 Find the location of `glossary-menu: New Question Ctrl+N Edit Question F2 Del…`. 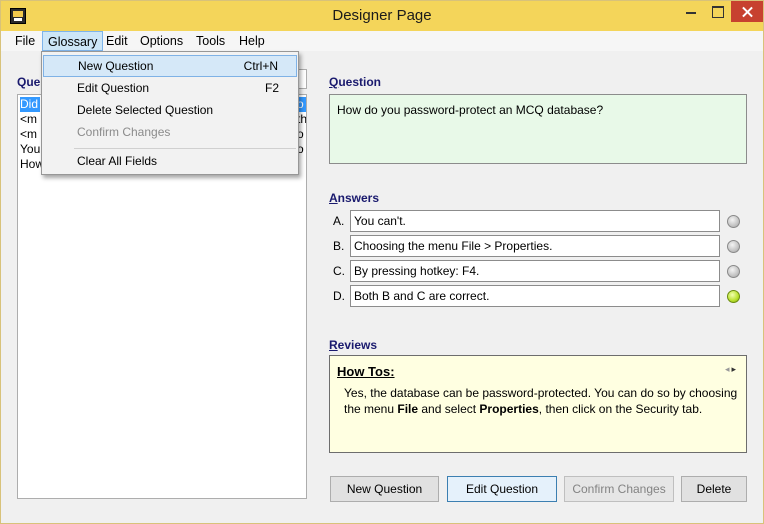

glossary-menu: New Question Ctrl+N Edit Question F2 Del… is located at coordinates (170, 113).